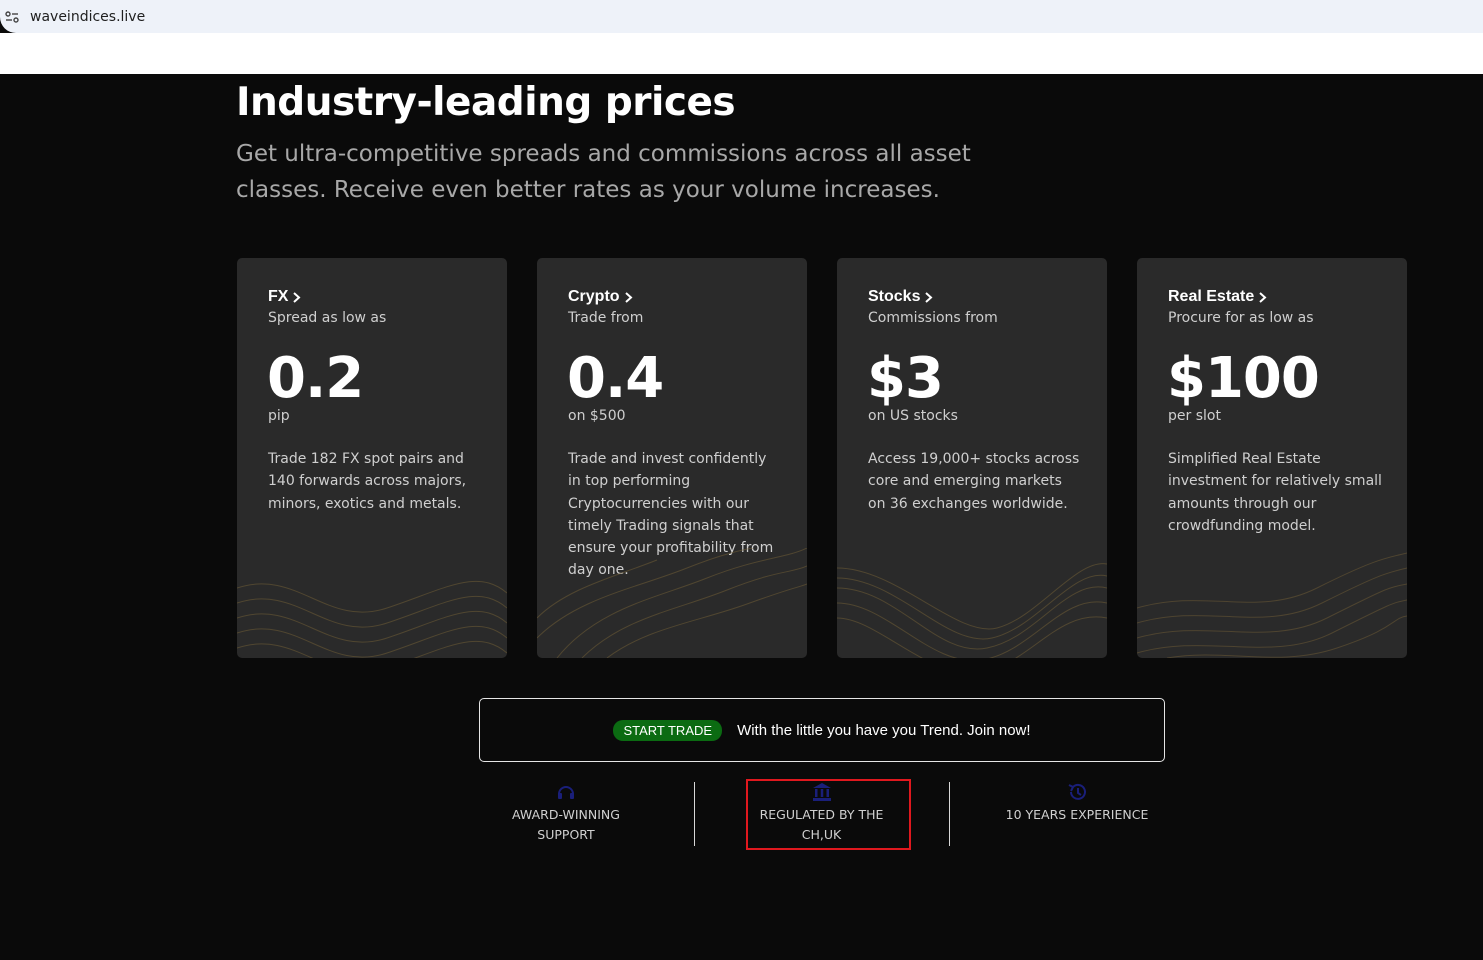  I want to click on fx-card-title: FX, so click(284, 297).